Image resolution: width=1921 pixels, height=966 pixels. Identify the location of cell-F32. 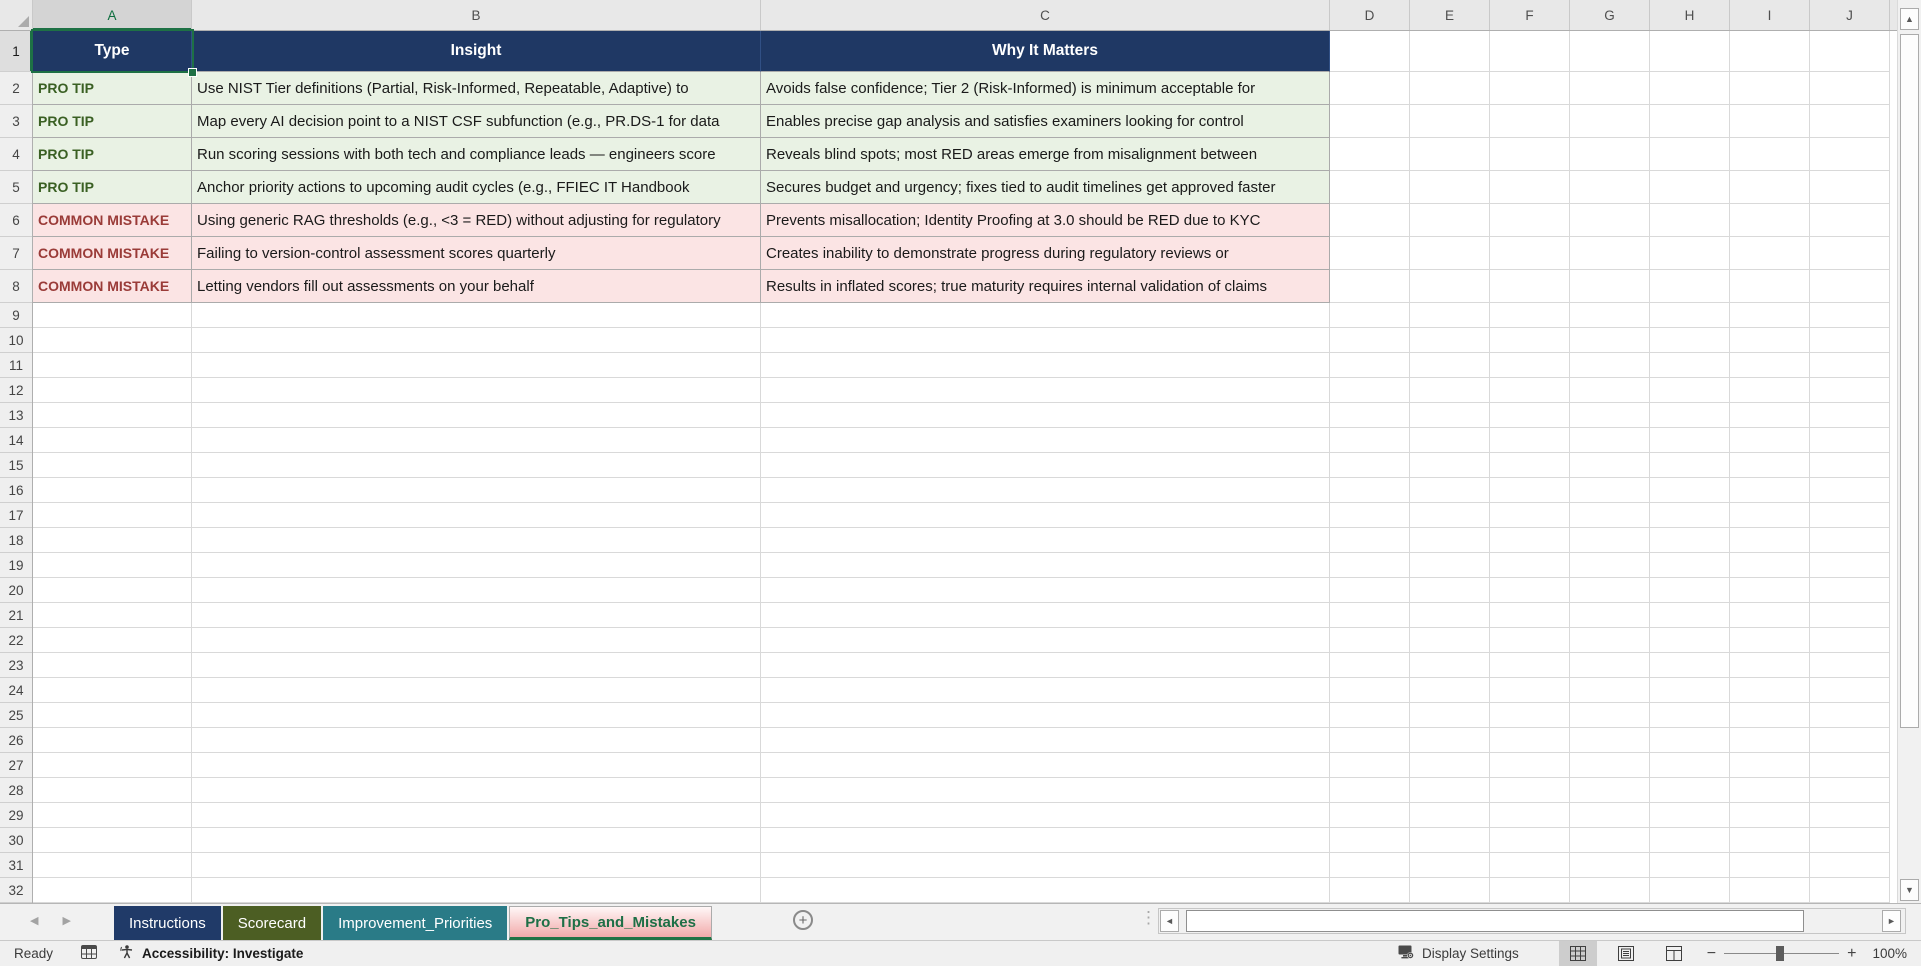
(1530, 890).